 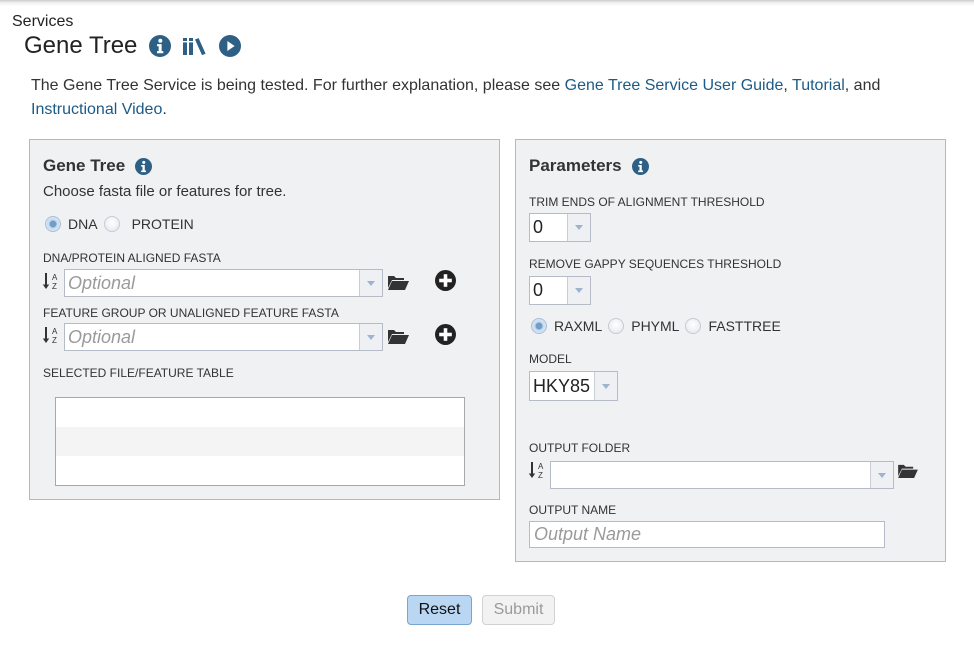 What do you see at coordinates (164, 109) in the screenshot?
I see `intro-end: .` at bounding box center [164, 109].